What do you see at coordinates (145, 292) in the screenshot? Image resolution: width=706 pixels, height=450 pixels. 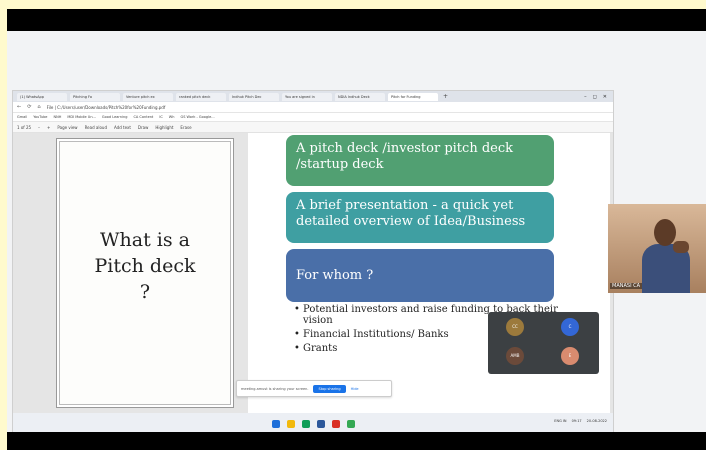 I see `slide-title-line: ?` at bounding box center [145, 292].